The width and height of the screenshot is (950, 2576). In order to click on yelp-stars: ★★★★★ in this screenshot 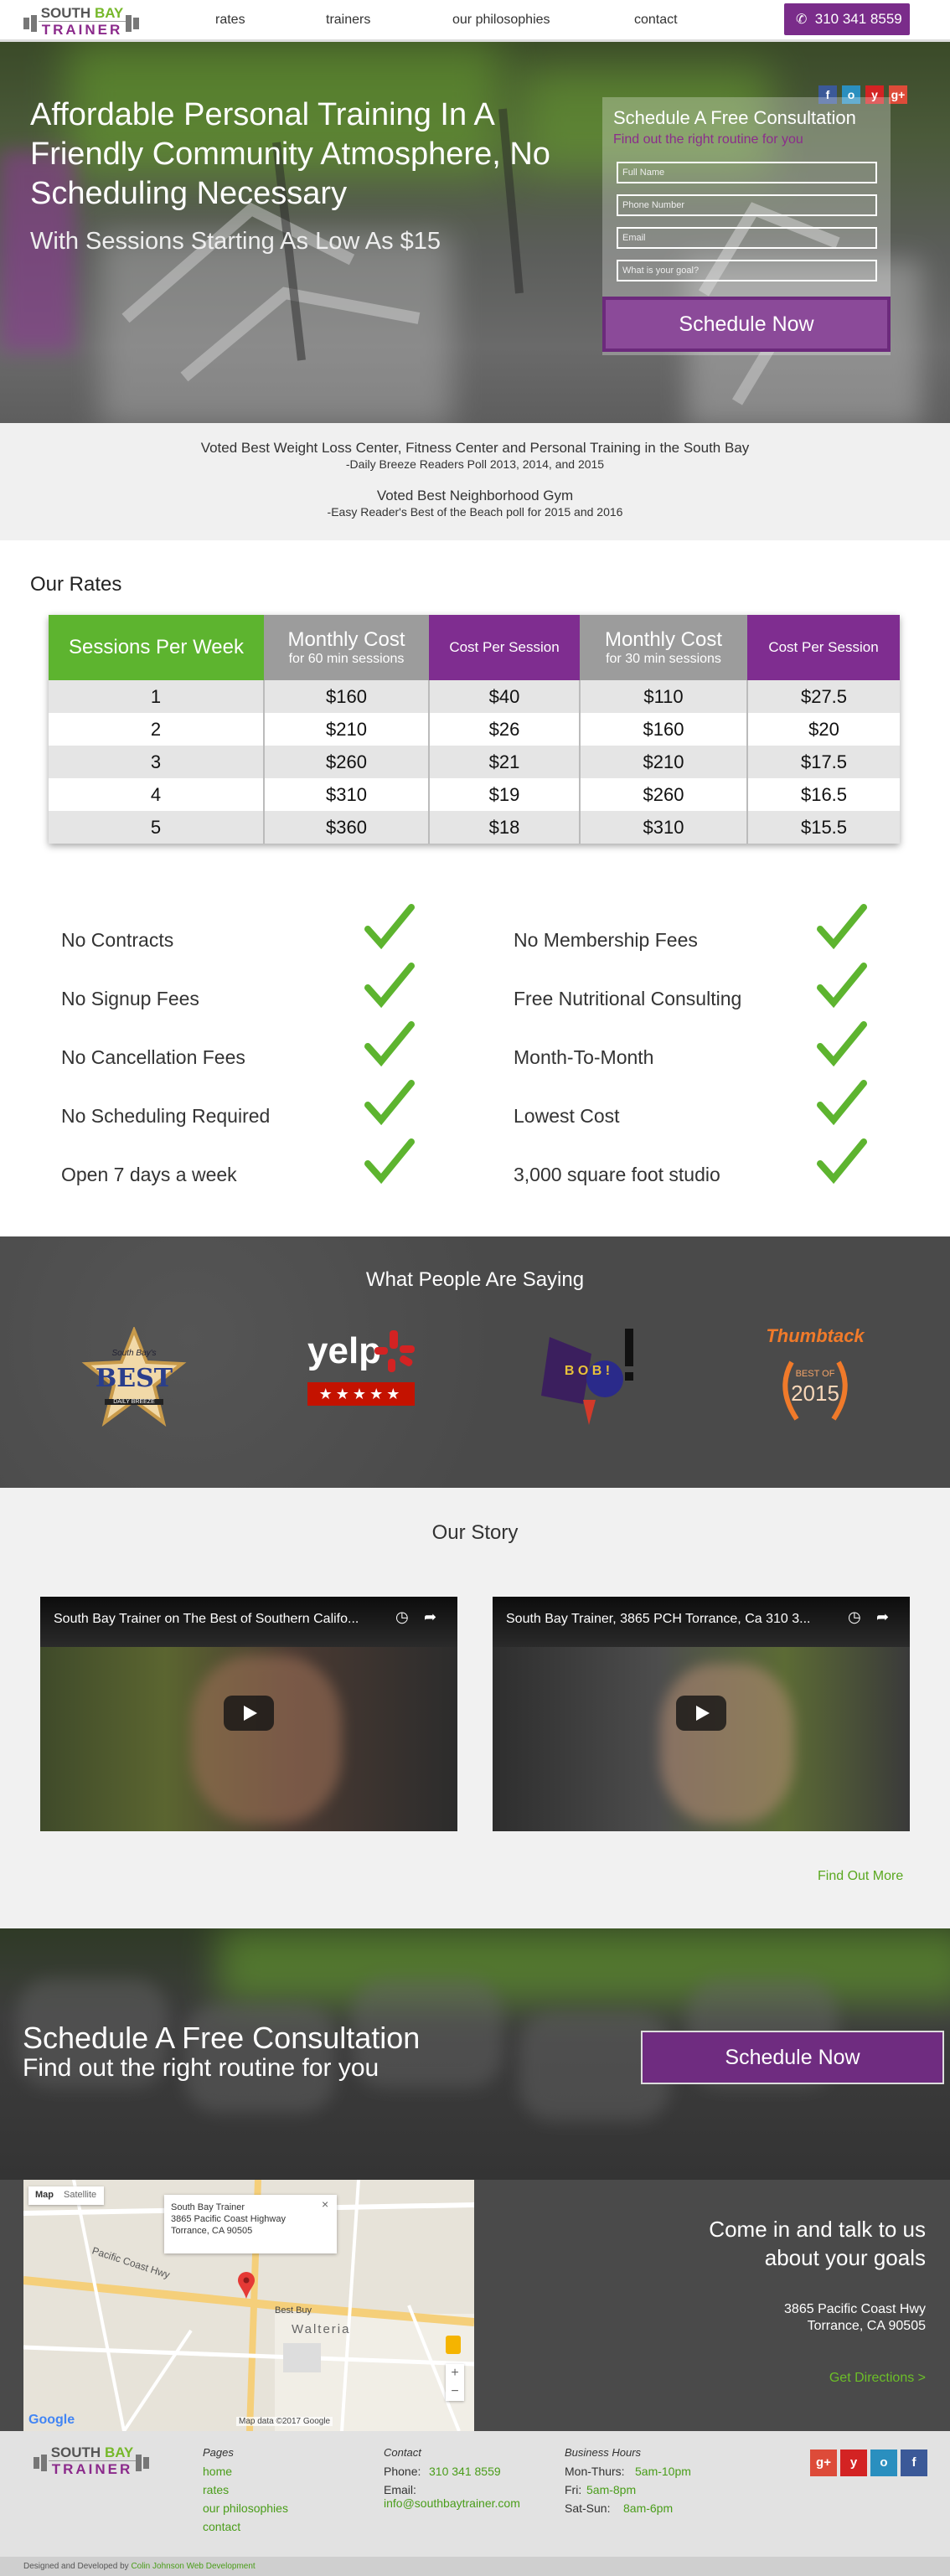, I will do `click(361, 1394)`.